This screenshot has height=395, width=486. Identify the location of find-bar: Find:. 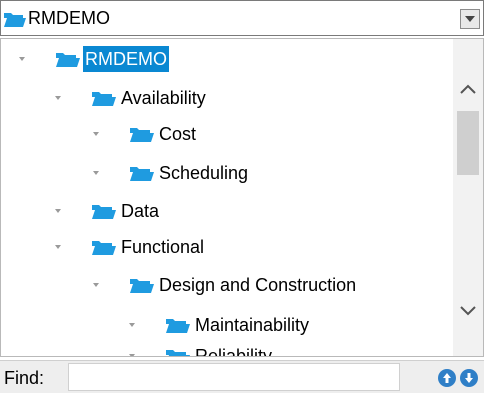
(242, 376).